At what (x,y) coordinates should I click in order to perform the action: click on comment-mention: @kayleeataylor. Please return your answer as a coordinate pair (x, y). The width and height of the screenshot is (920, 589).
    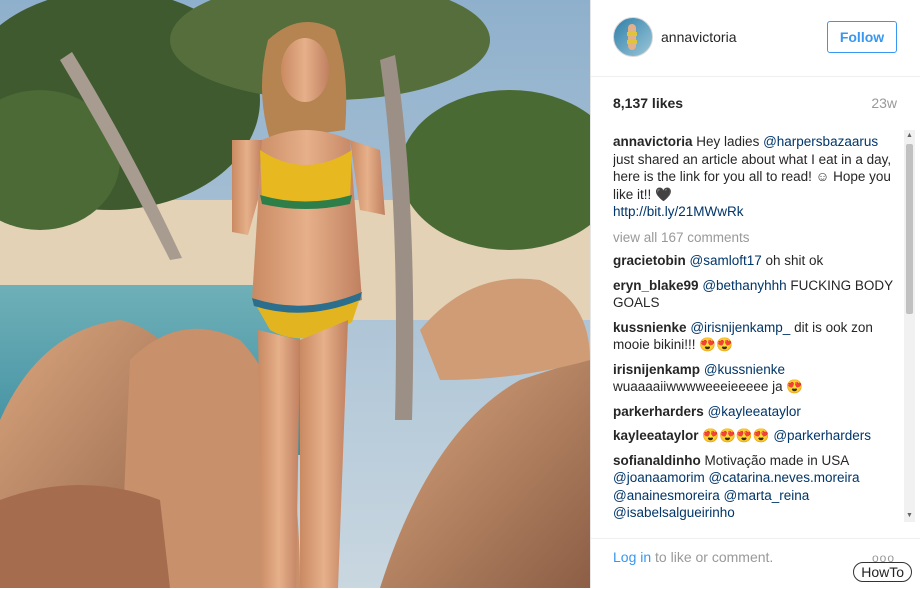
    Looking at the image, I should click on (754, 411).